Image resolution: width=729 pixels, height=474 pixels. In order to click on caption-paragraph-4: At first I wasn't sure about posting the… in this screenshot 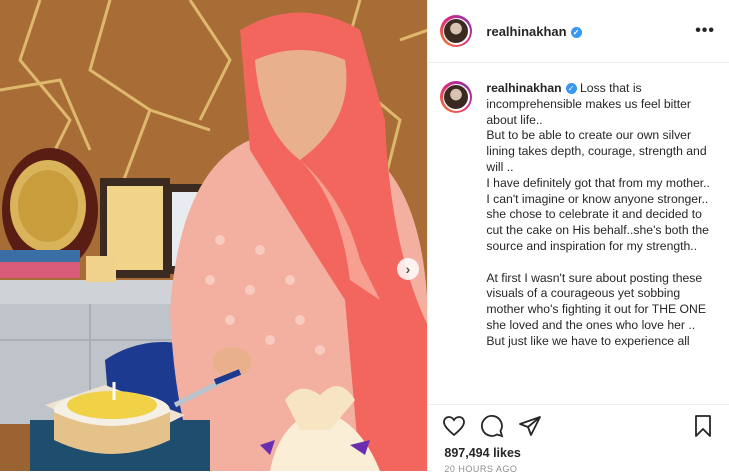, I will do `click(596, 301)`.